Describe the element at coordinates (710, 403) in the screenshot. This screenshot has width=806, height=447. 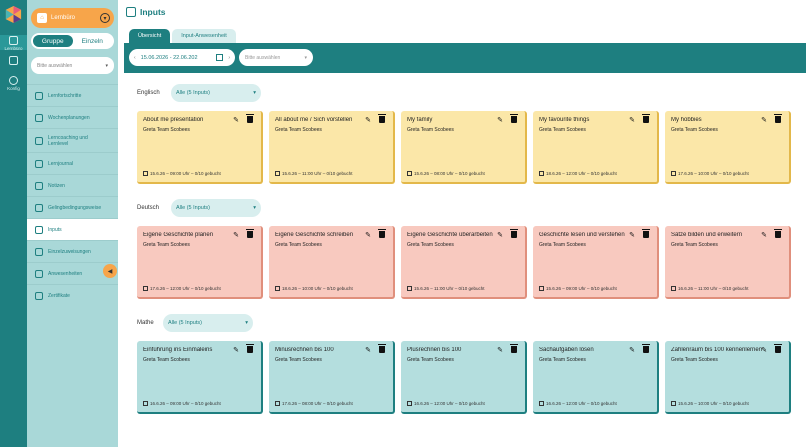
I see `card-meta: 15.6.26 – 10:00 Uhr – 0/10 gebucht` at that location.